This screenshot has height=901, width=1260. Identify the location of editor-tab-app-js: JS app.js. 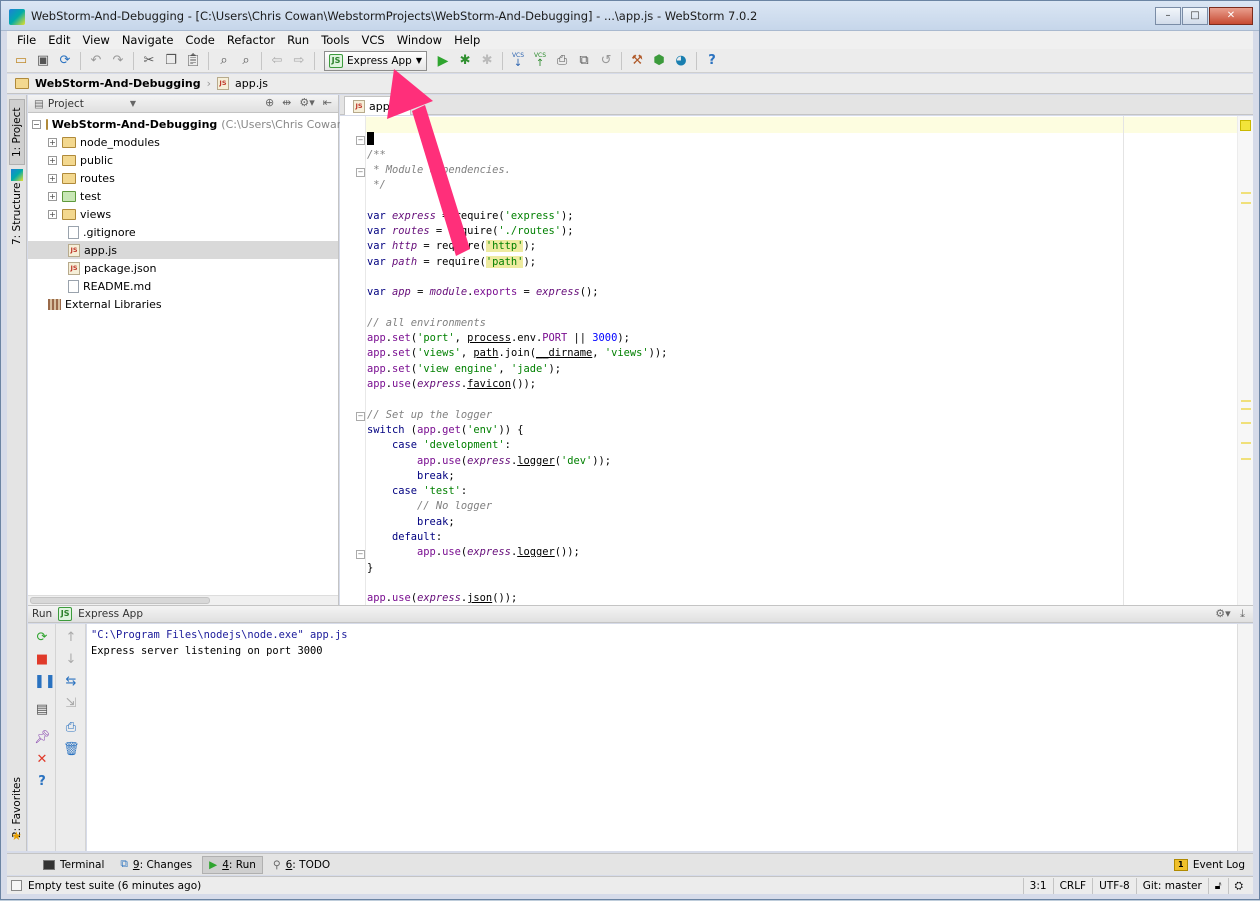
(377, 105).